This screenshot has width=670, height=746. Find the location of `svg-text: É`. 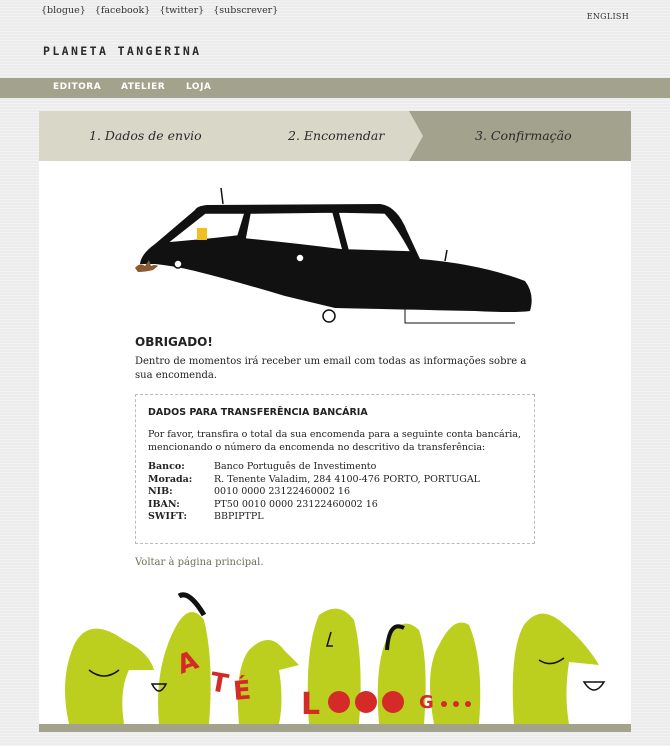

svg-text: É is located at coordinates (242, 690).